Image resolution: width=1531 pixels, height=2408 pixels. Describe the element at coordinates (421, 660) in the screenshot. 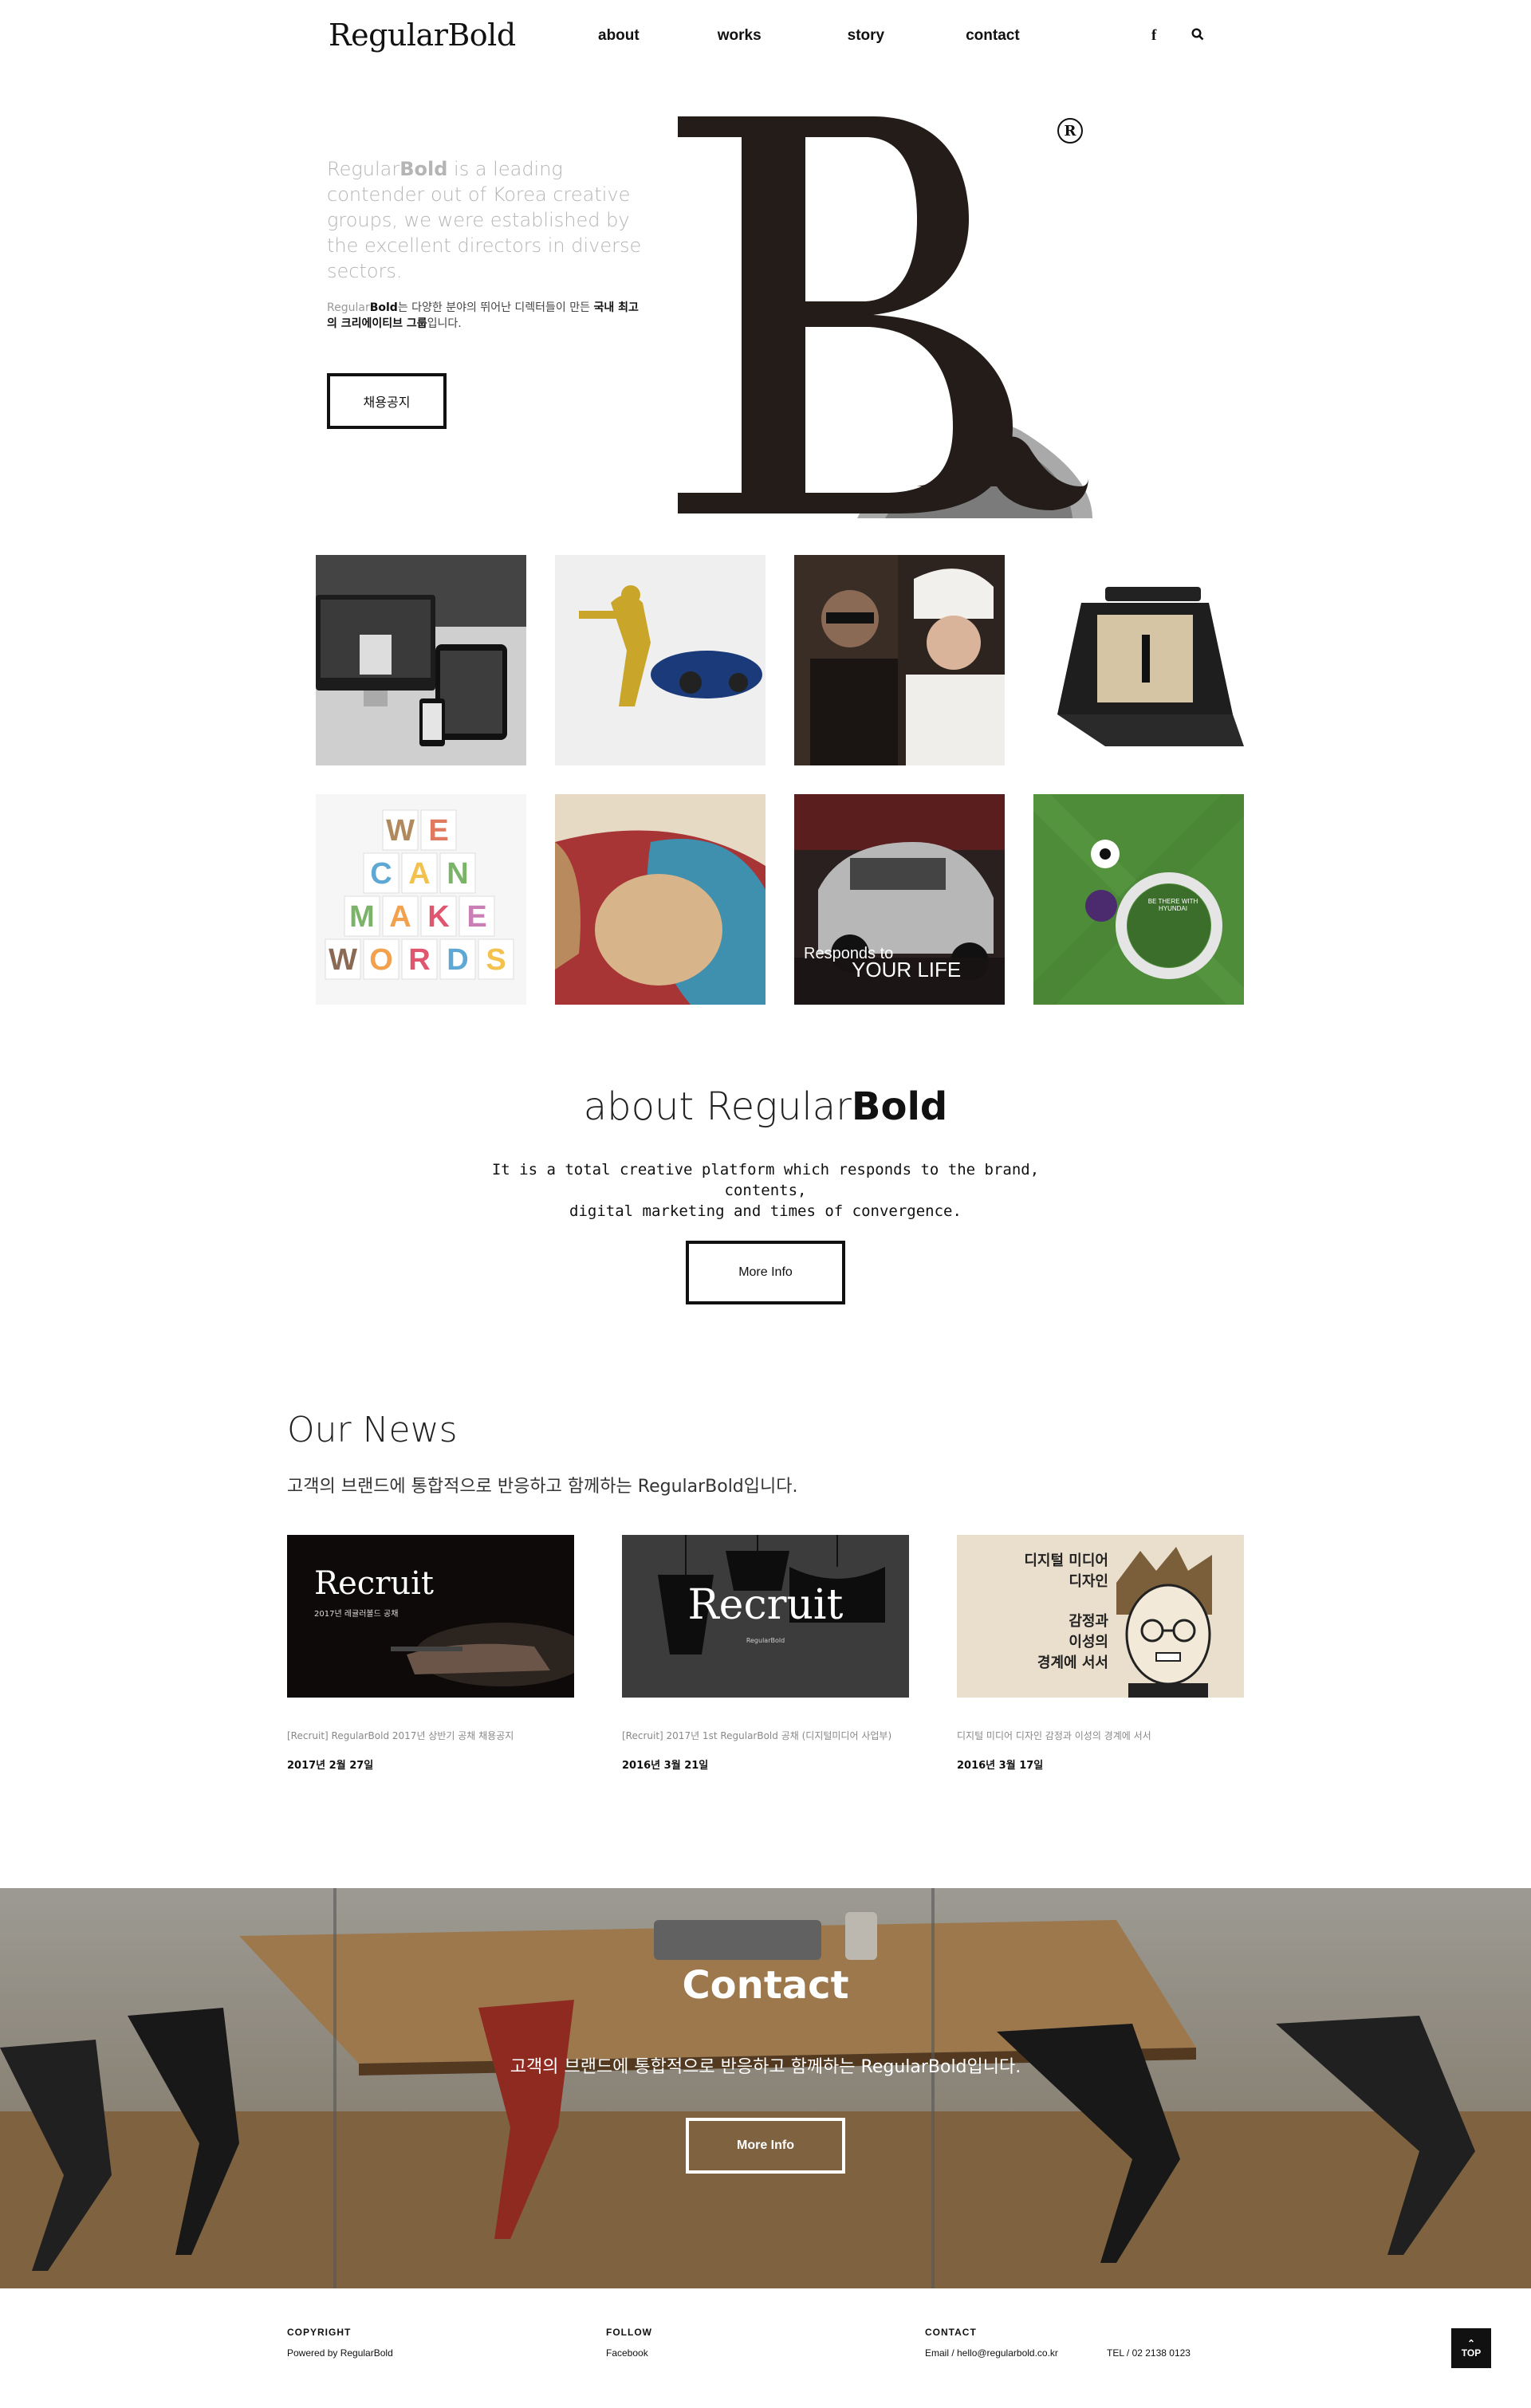

I see `work-tile-devices` at that location.